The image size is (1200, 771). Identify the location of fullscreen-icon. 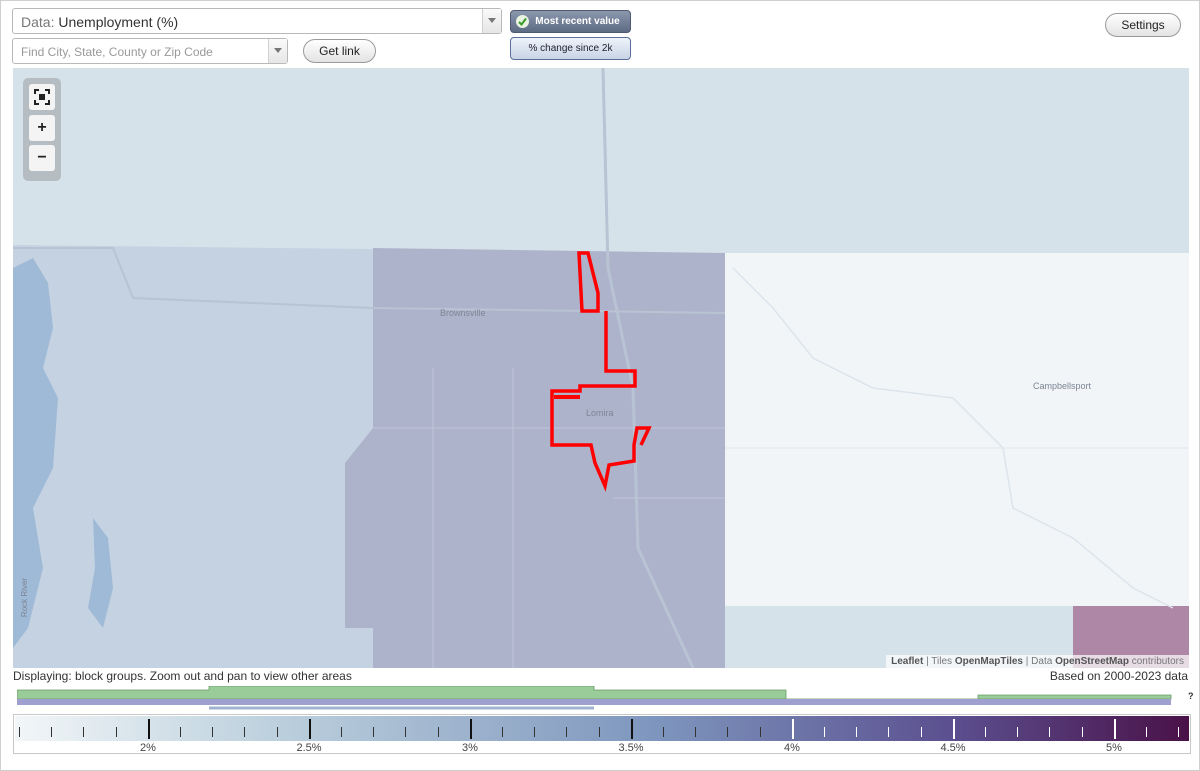
(42, 97).